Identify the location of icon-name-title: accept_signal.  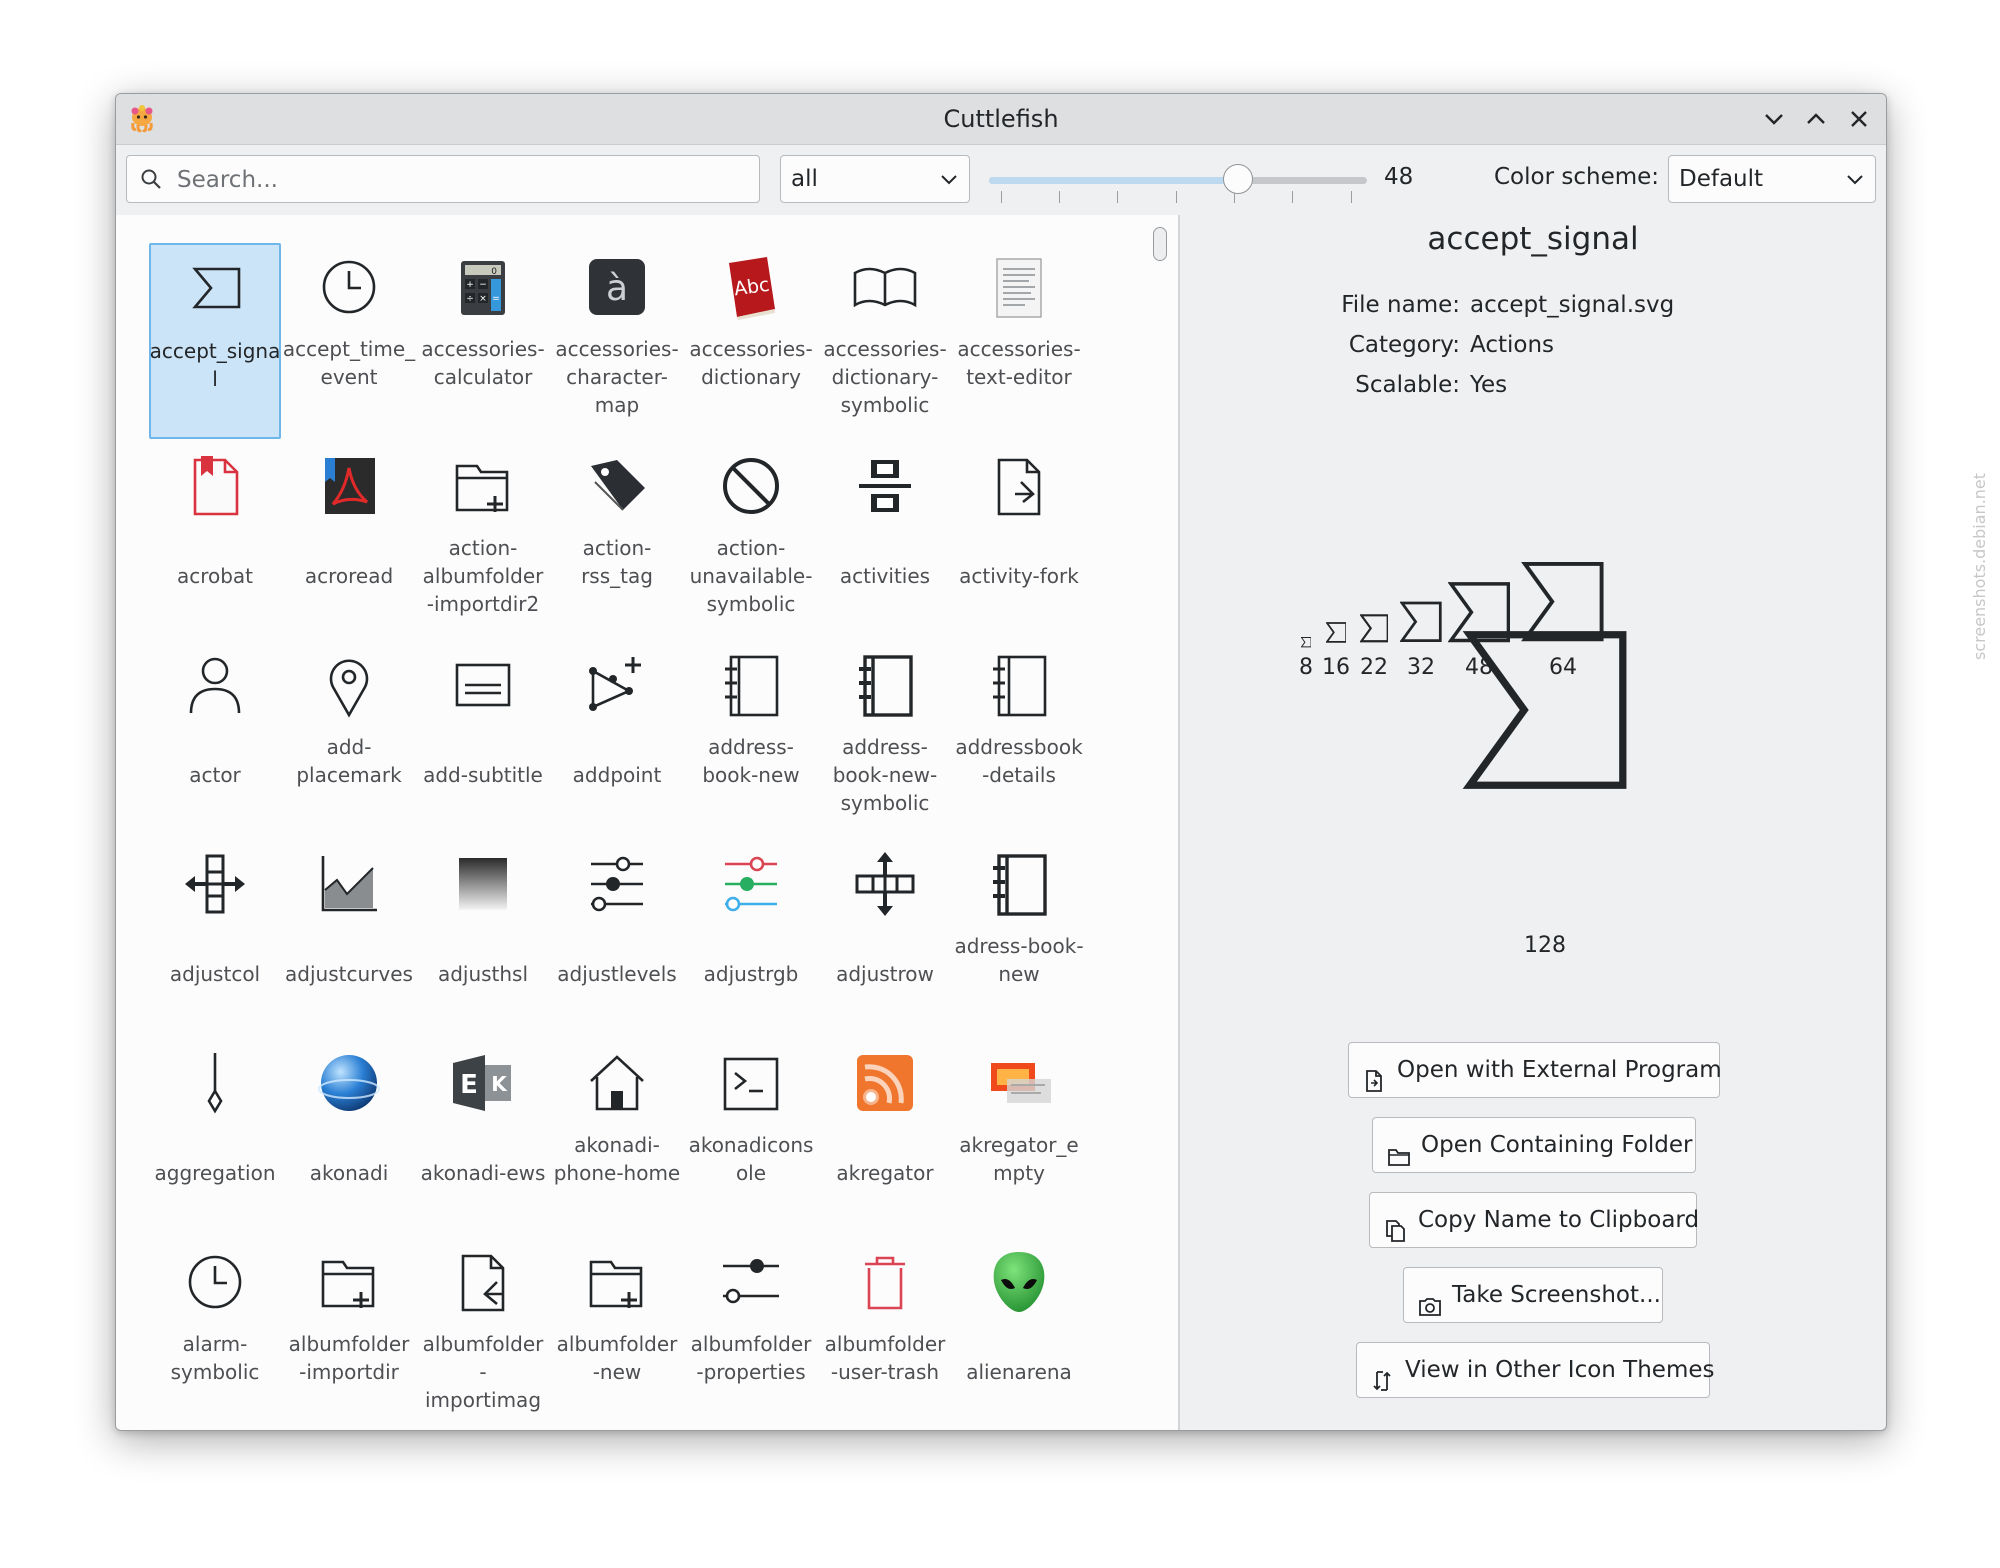
(1533, 239).